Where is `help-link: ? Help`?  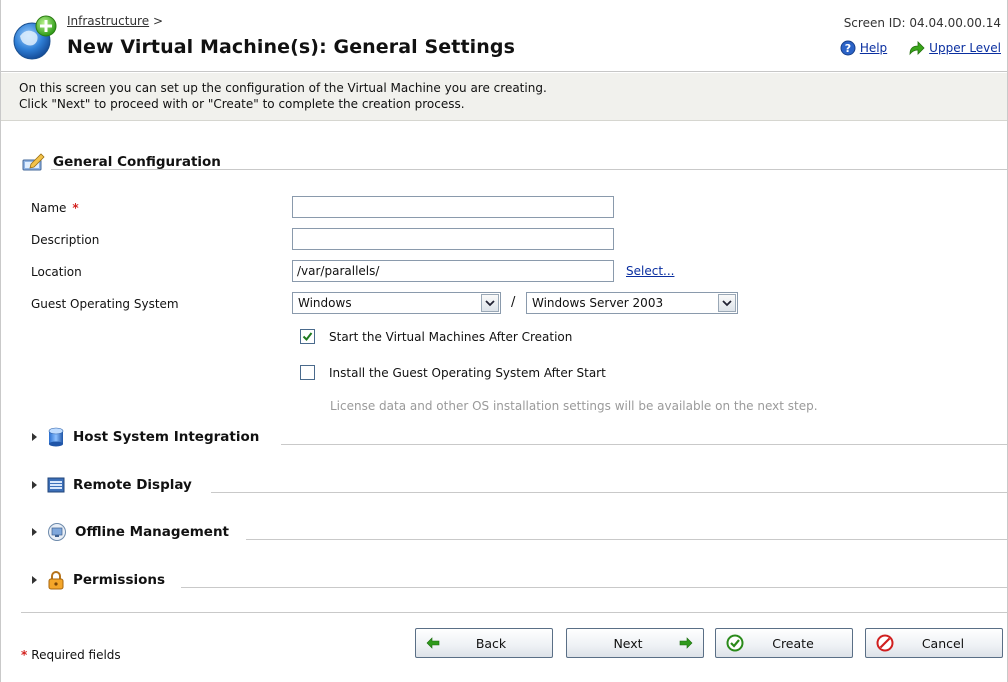 help-link: ? Help is located at coordinates (863, 48).